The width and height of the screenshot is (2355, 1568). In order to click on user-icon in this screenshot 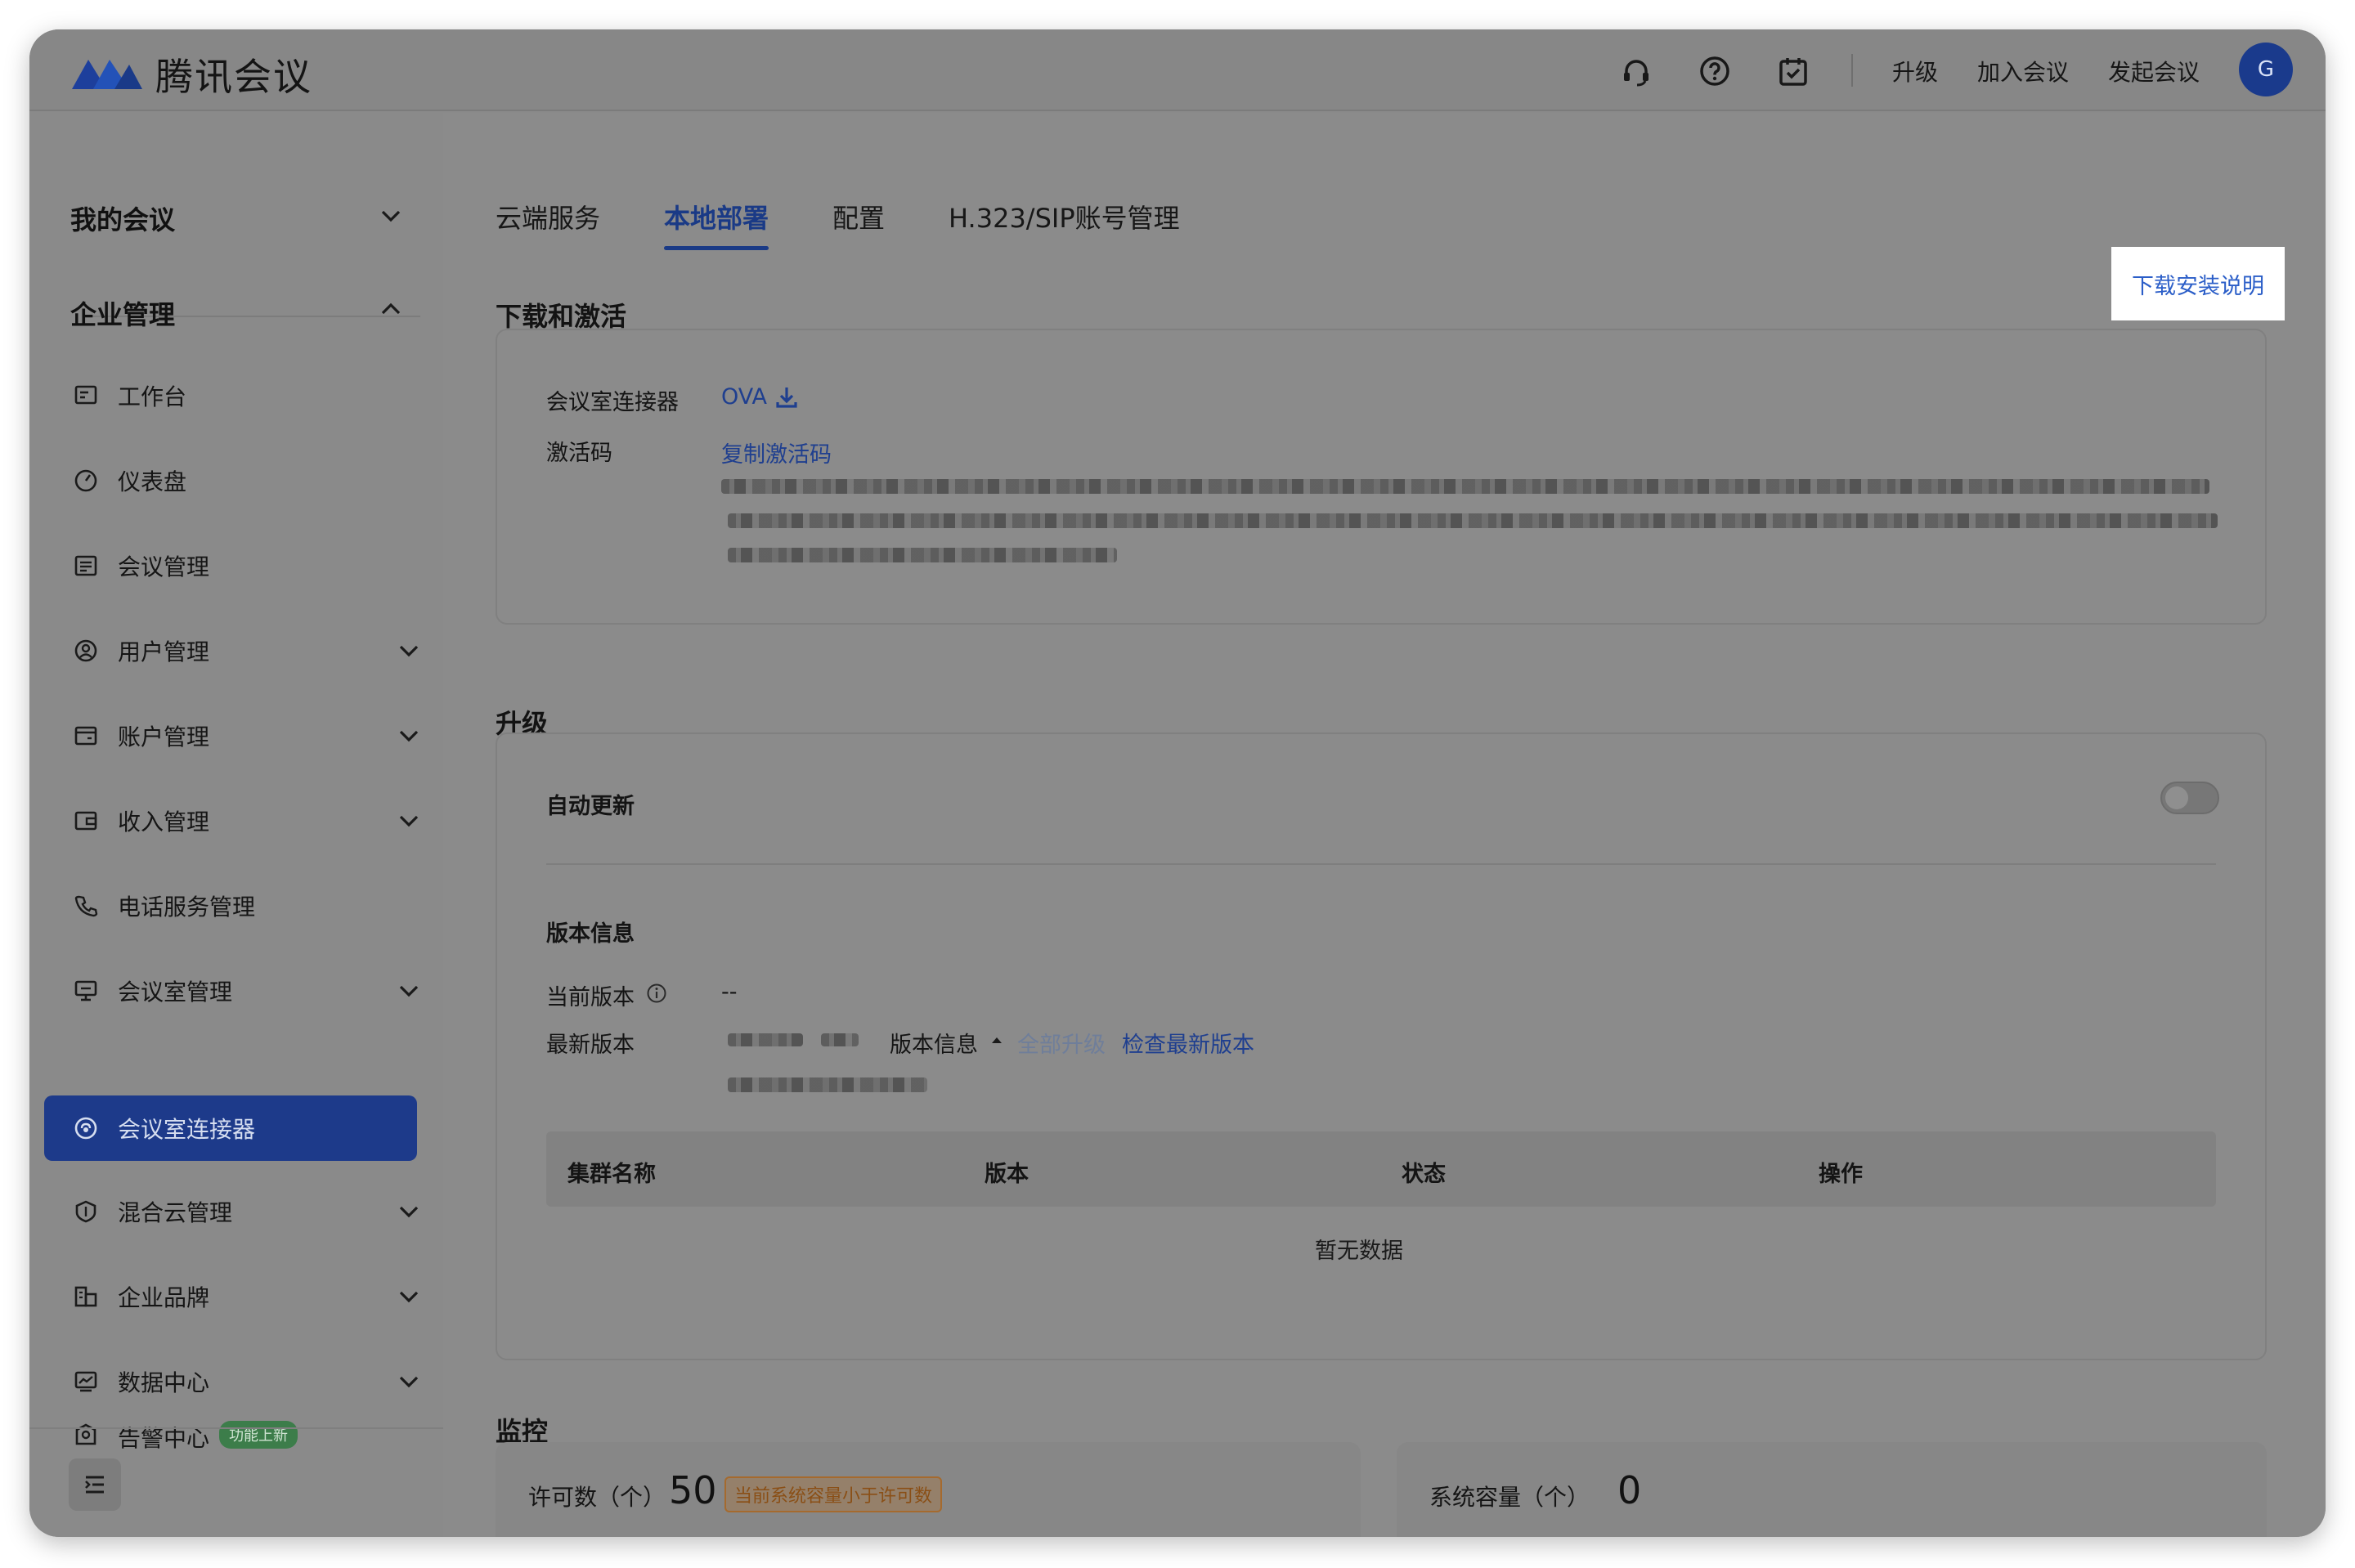, I will do `click(86, 651)`.